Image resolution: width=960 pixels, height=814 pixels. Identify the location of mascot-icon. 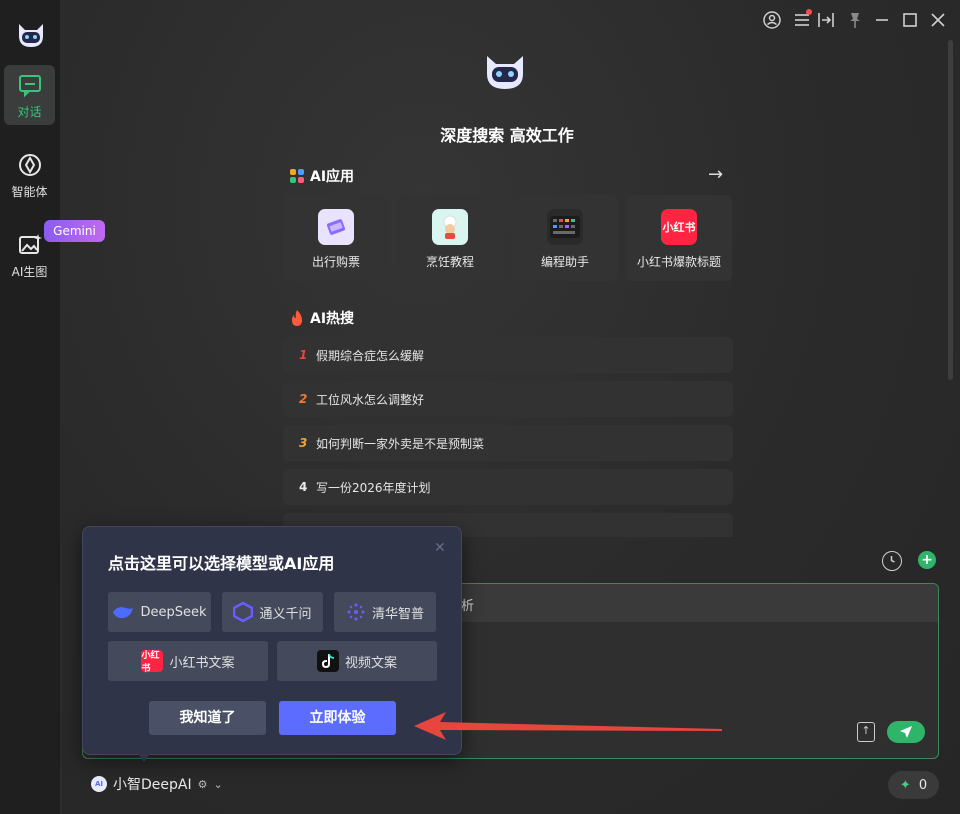
(505, 72).